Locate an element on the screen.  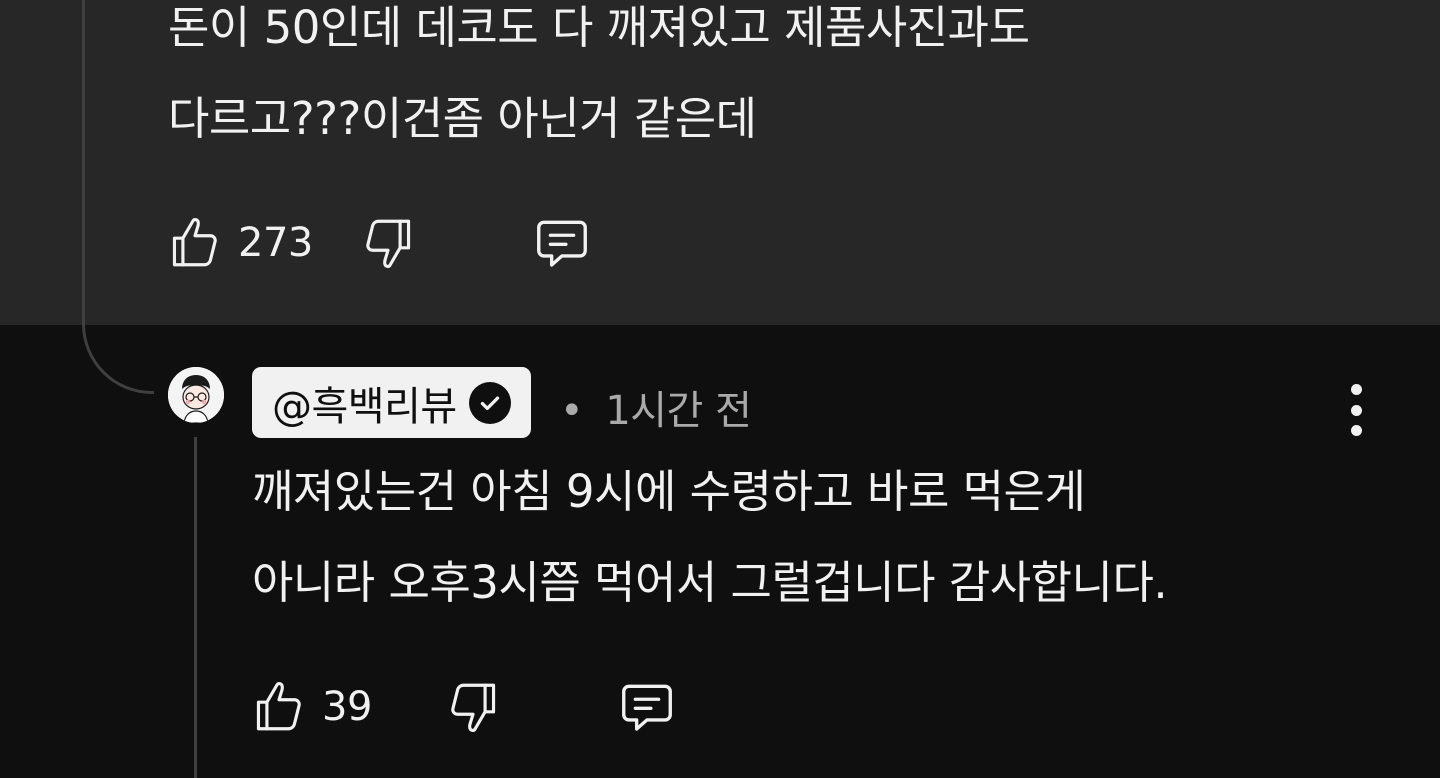
author-handle: @흑백리뷰 is located at coordinates (364, 406).